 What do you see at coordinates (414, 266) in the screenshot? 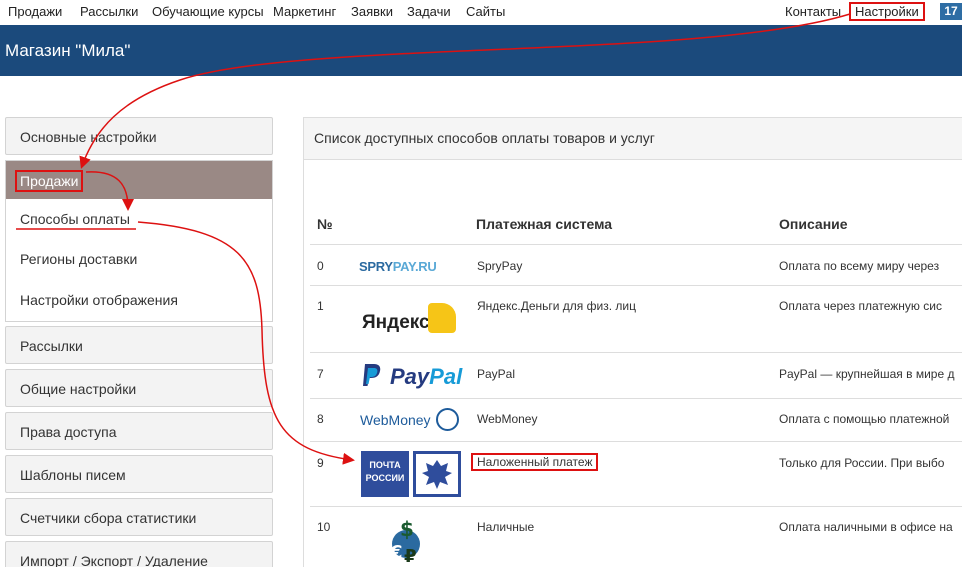
I see `sprypay-logo-text: PAY.RU` at bounding box center [414, 266].